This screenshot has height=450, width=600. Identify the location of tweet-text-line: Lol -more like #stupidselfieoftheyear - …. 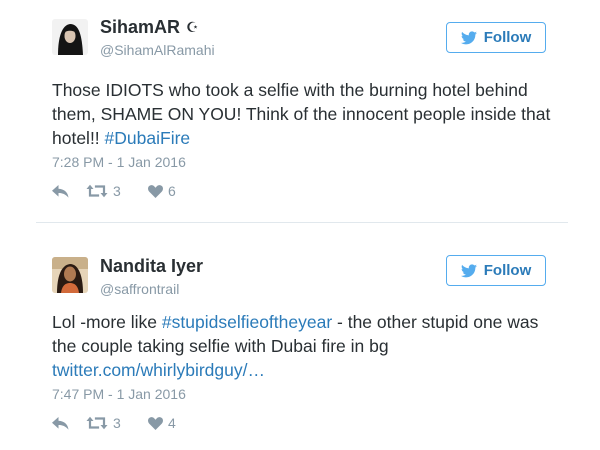
(312, 322).